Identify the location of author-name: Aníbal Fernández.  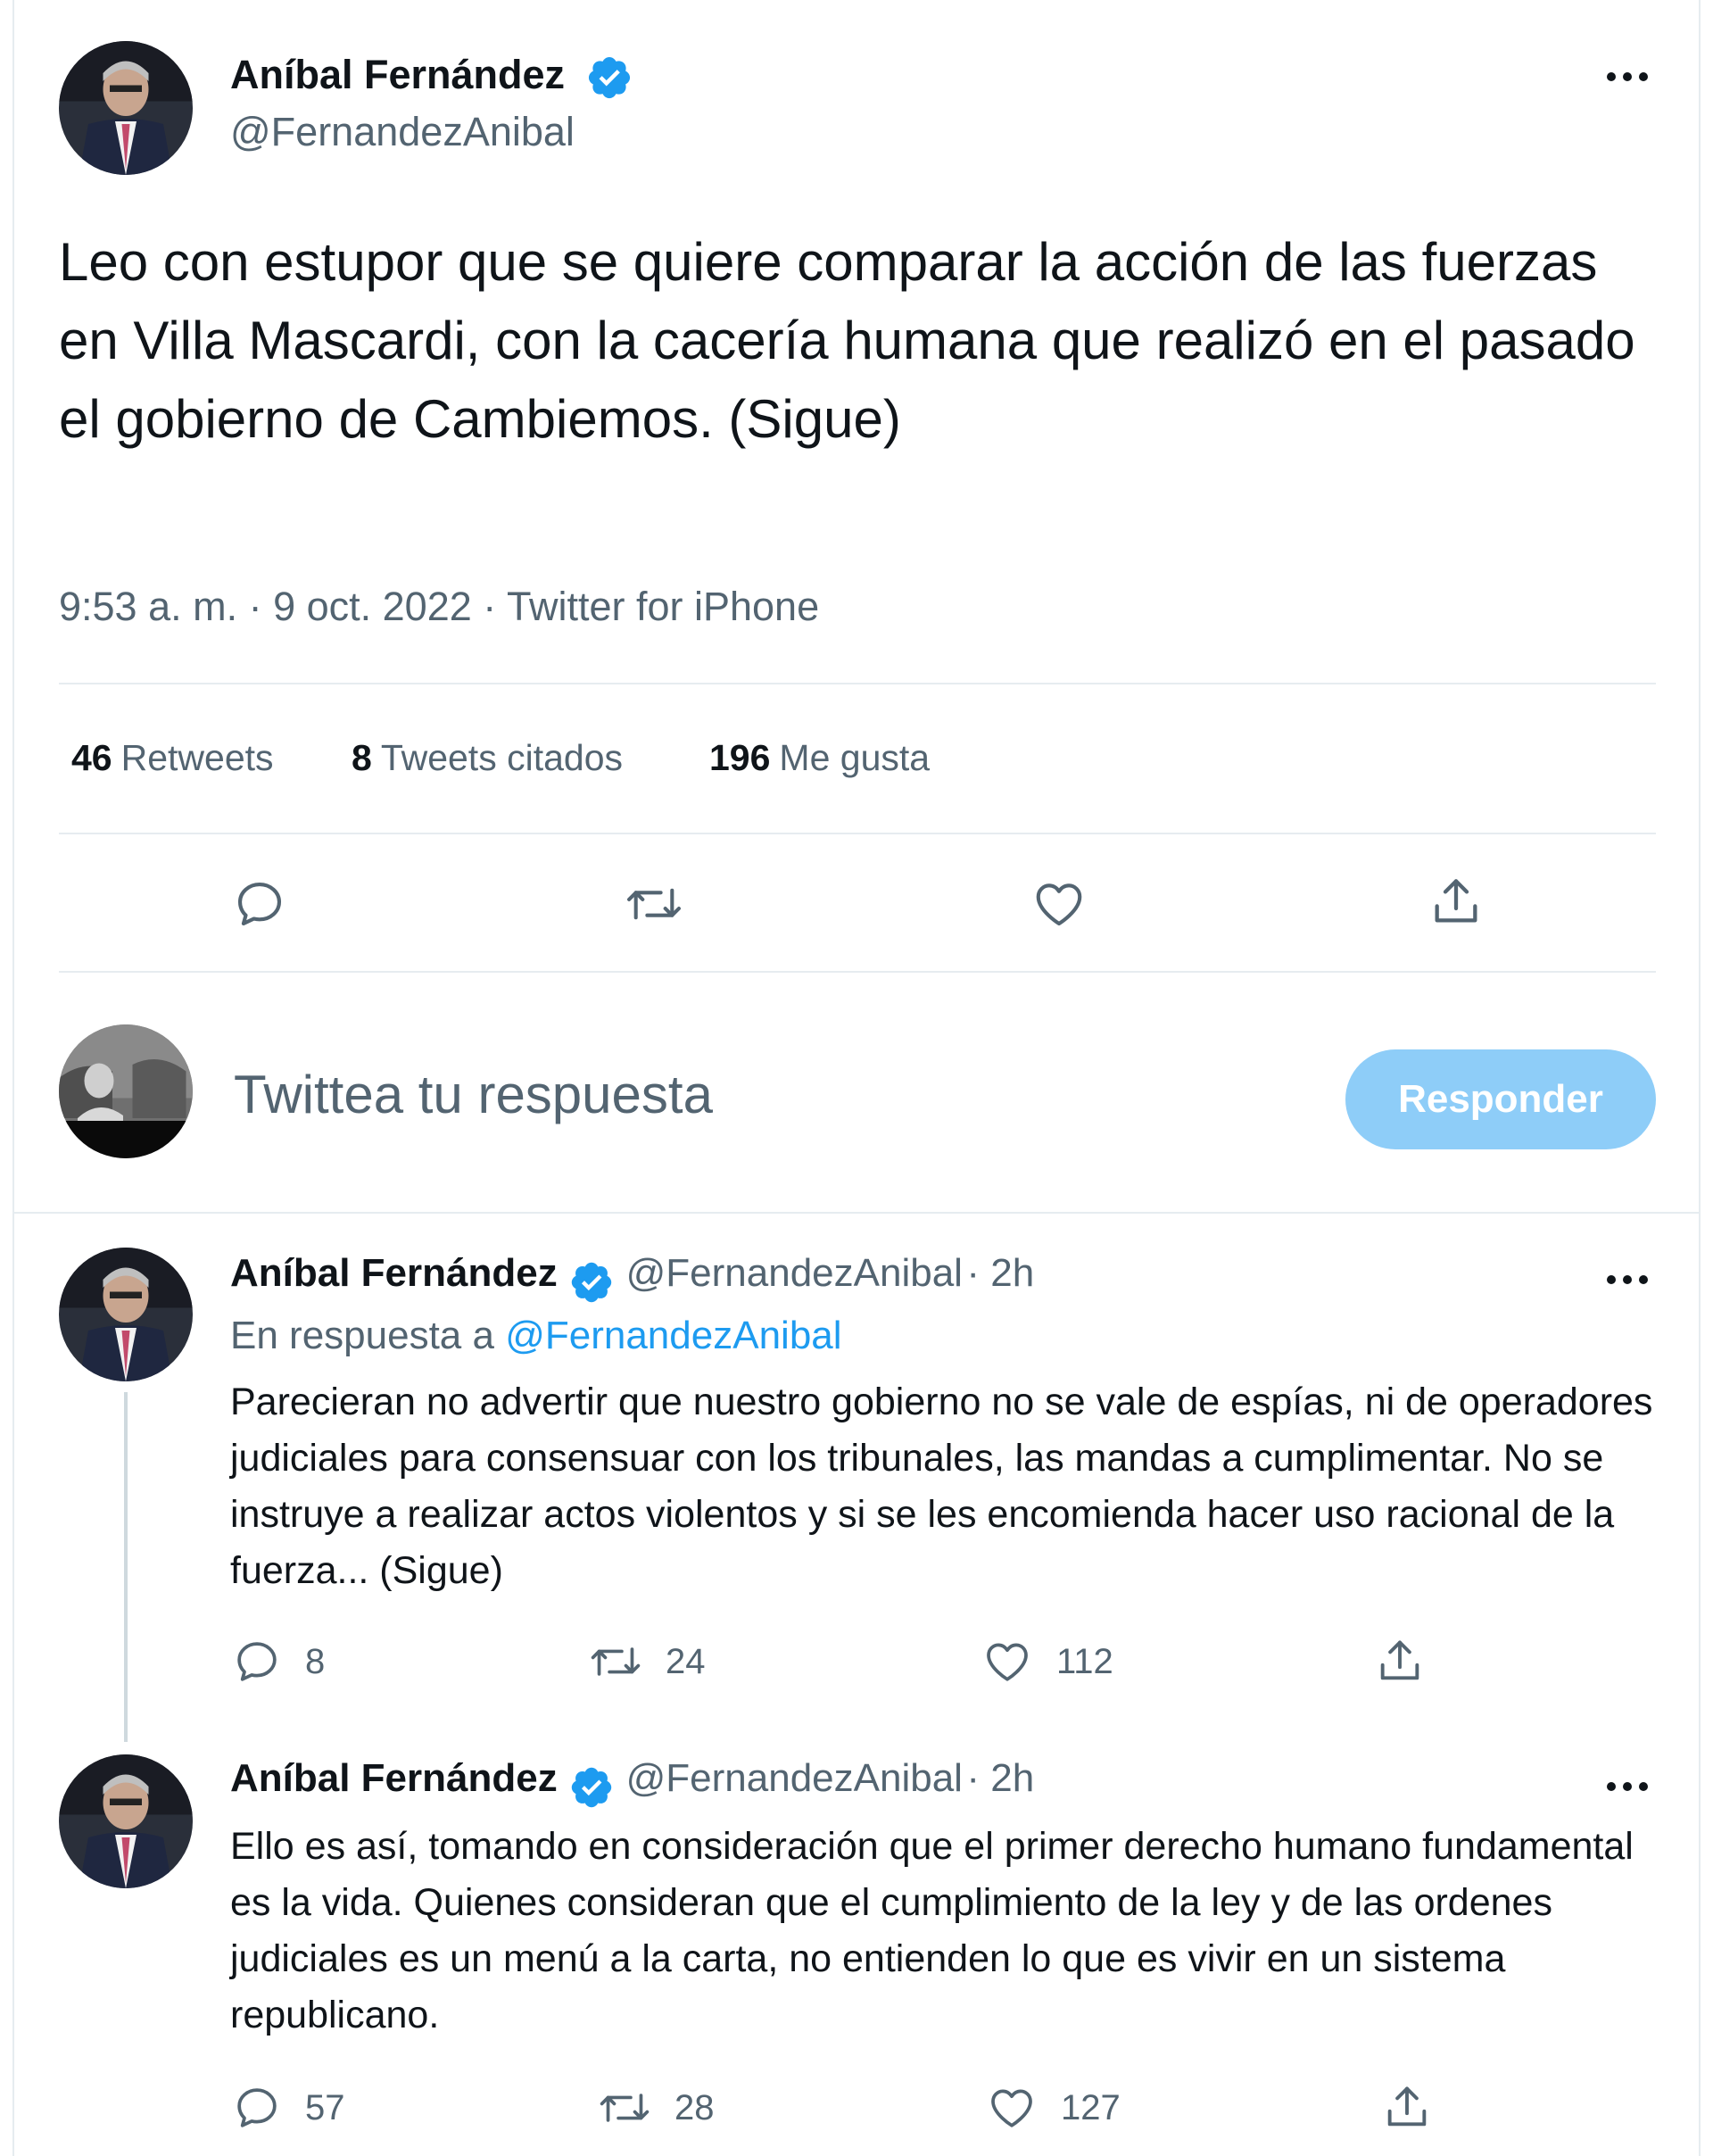
(431, 77).